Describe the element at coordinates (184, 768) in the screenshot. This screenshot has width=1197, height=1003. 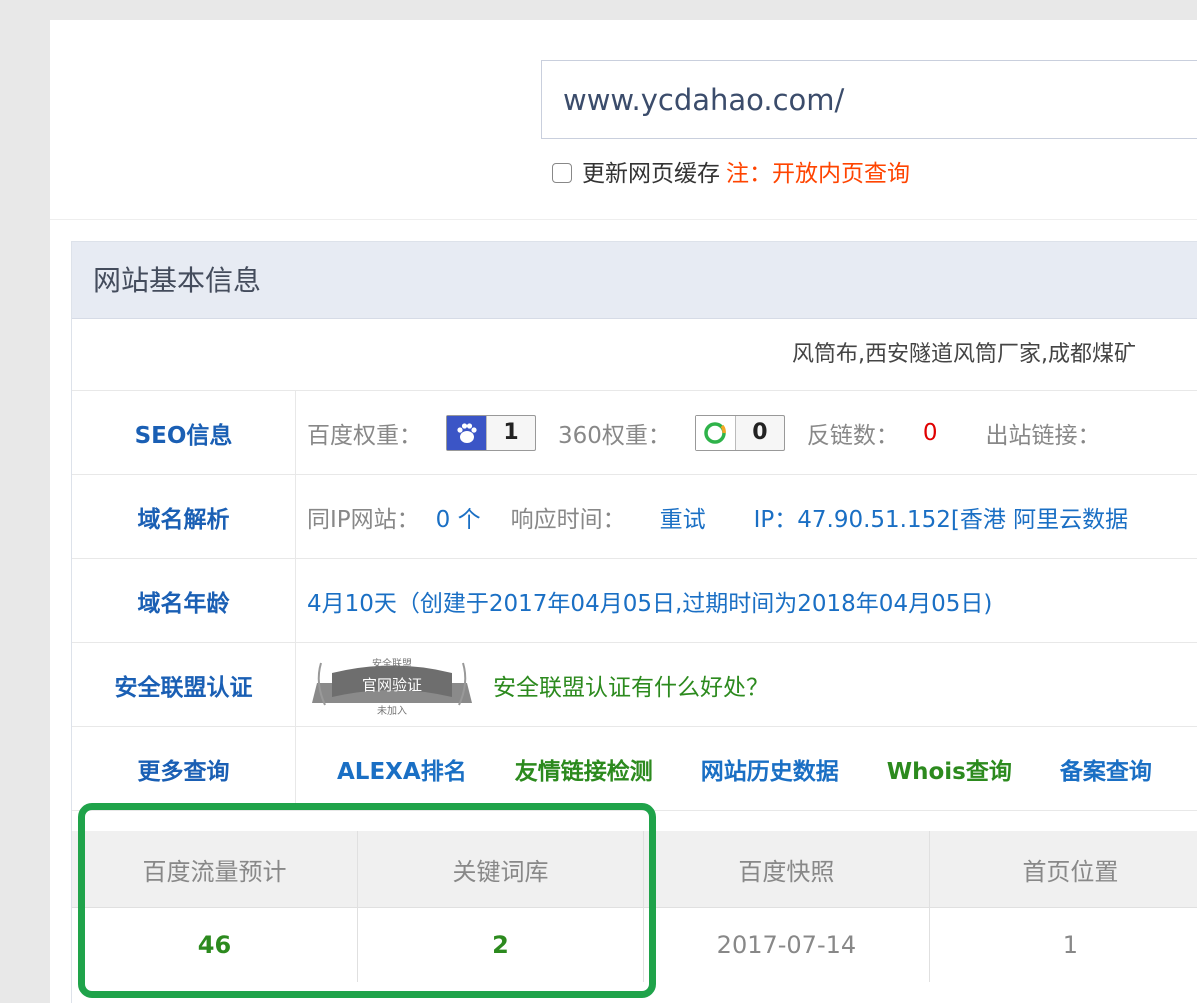
I see `more-queries-label: 更多查询` at that location.